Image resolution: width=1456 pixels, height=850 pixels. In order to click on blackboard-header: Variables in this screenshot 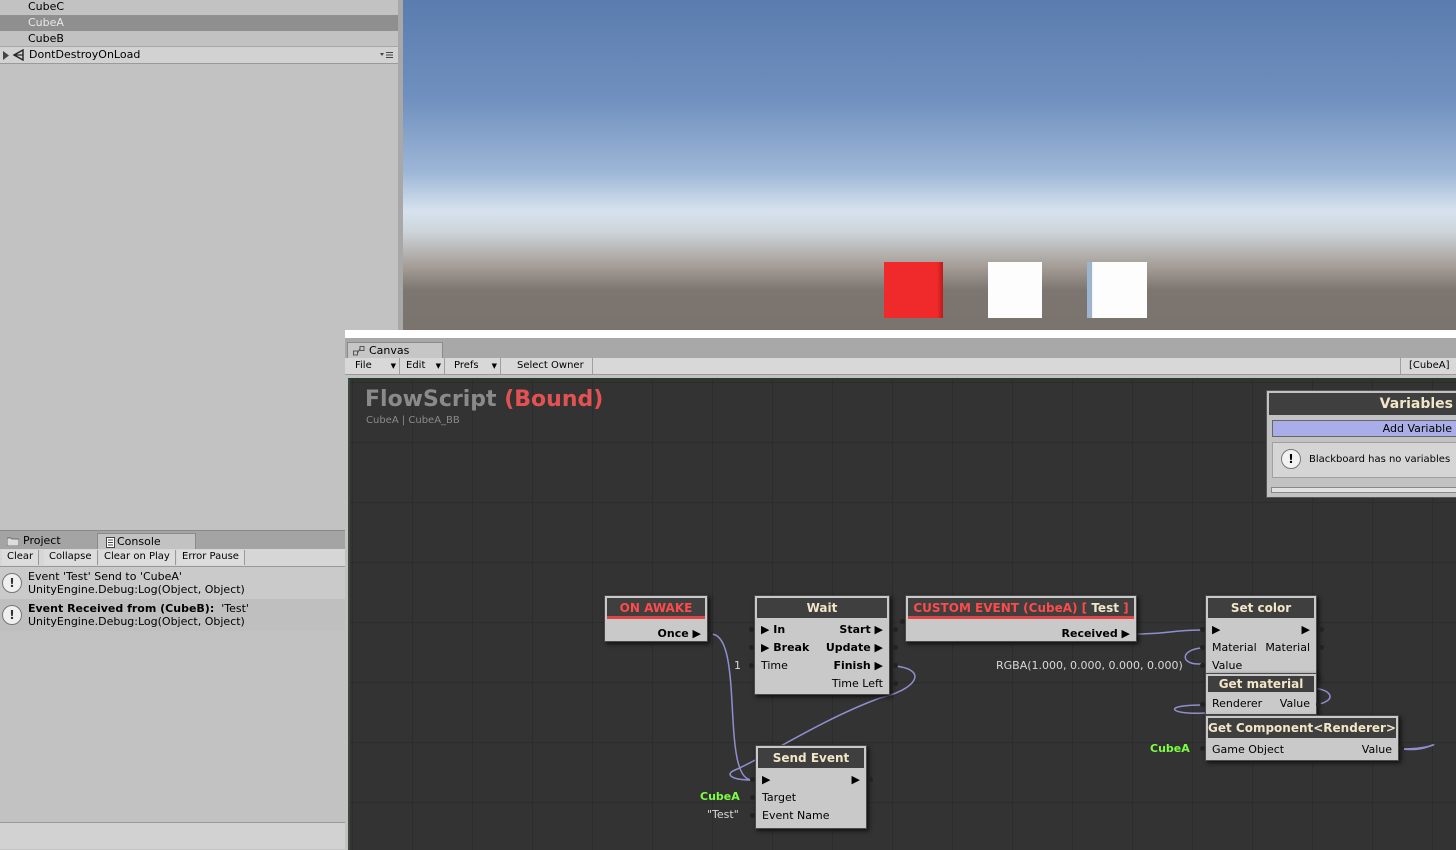, I will do `click(1362, 404)`.